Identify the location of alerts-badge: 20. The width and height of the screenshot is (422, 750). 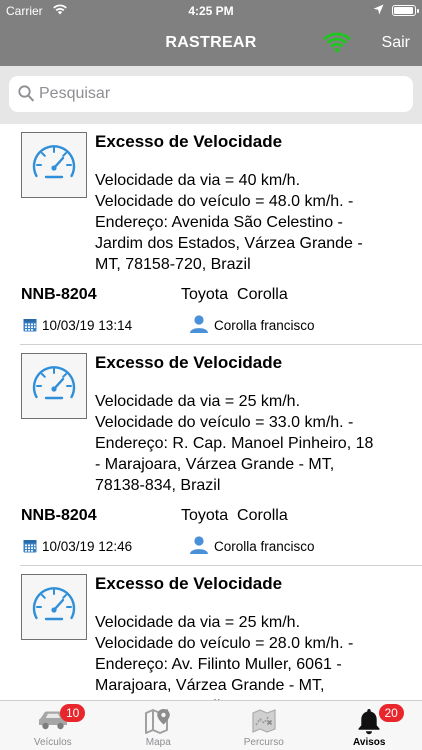
(391, 713).